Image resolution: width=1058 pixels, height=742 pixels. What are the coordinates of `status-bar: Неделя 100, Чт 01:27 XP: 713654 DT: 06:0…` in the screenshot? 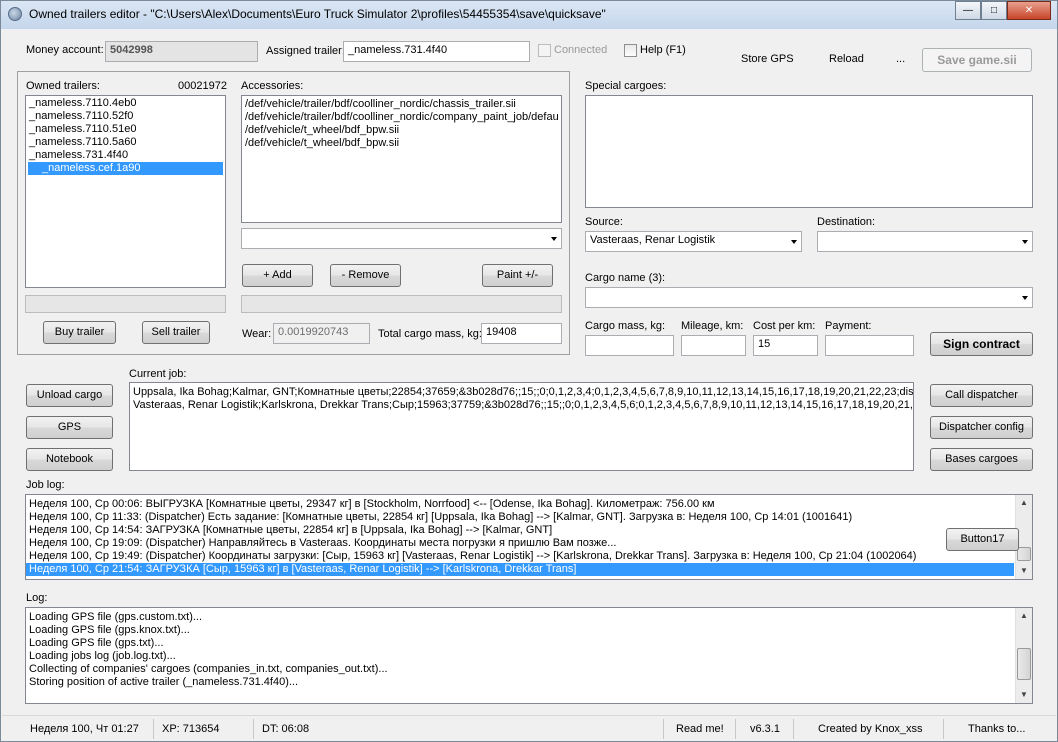 It's located at (529, 728).